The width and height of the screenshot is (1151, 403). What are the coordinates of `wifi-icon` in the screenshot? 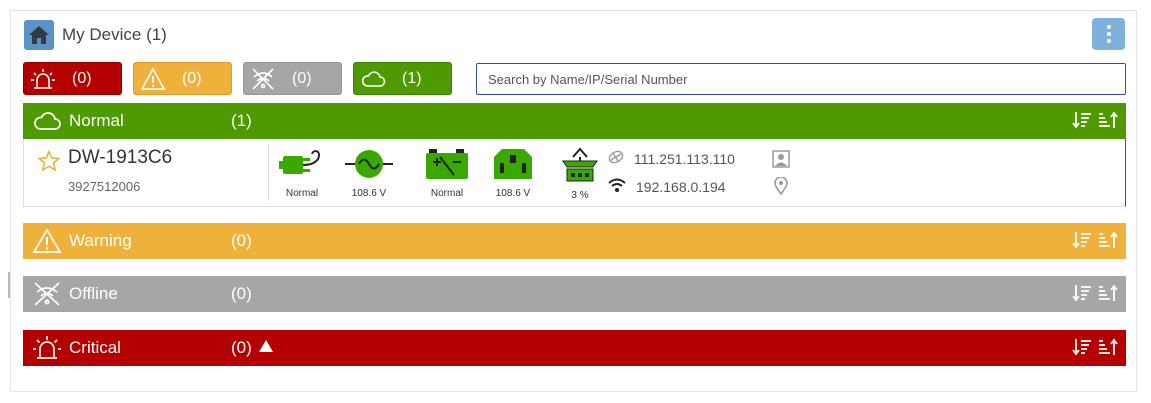 It's located at (617, 186).